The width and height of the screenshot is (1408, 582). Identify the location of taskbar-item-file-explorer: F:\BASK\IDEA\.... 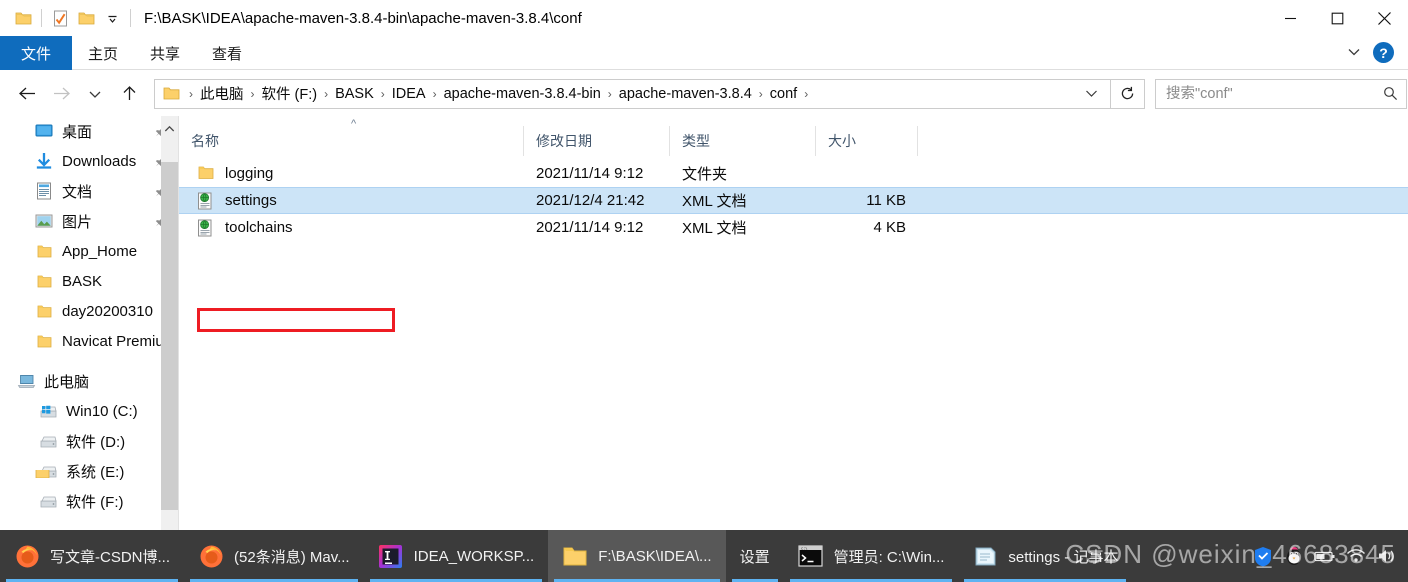
(637, 556).